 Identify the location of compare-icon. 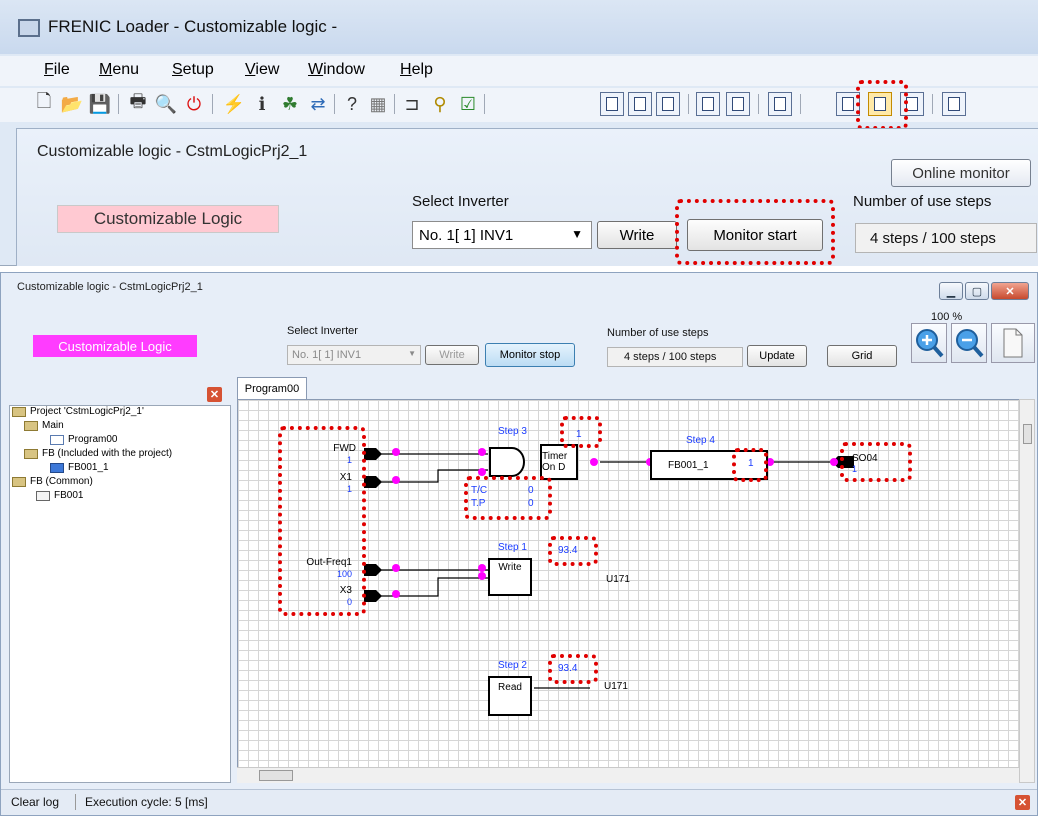
(780, 104).